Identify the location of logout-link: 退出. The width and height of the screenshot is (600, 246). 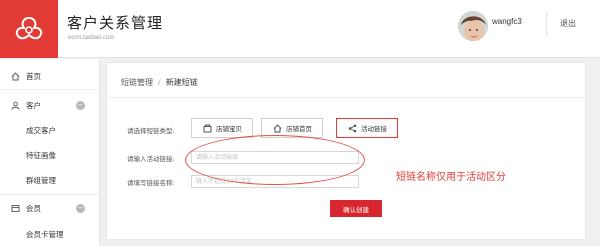
(568, 23).